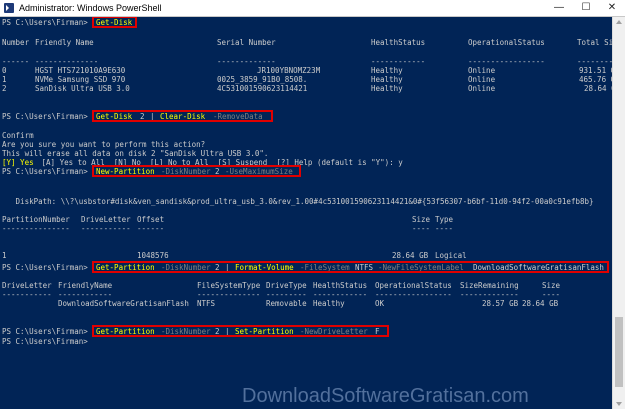  I want to click on col-header-number: Number, so click(16, 42).